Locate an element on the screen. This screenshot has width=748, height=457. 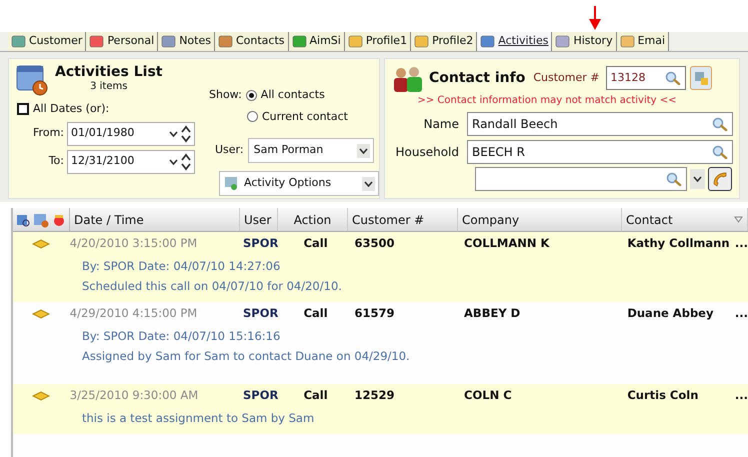
checkbox is located at coordinates (23, 109).